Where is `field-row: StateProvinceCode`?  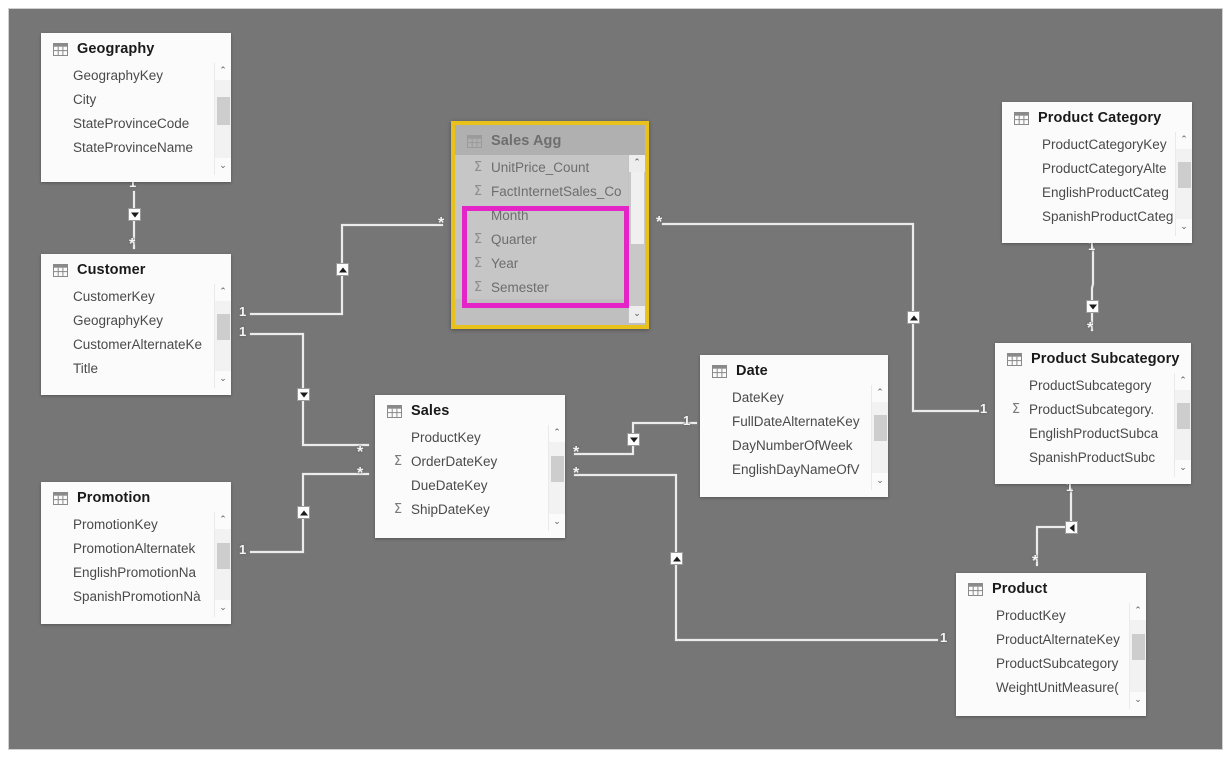
field-row: StateProvinceCode is located at coordinates (140, 123).